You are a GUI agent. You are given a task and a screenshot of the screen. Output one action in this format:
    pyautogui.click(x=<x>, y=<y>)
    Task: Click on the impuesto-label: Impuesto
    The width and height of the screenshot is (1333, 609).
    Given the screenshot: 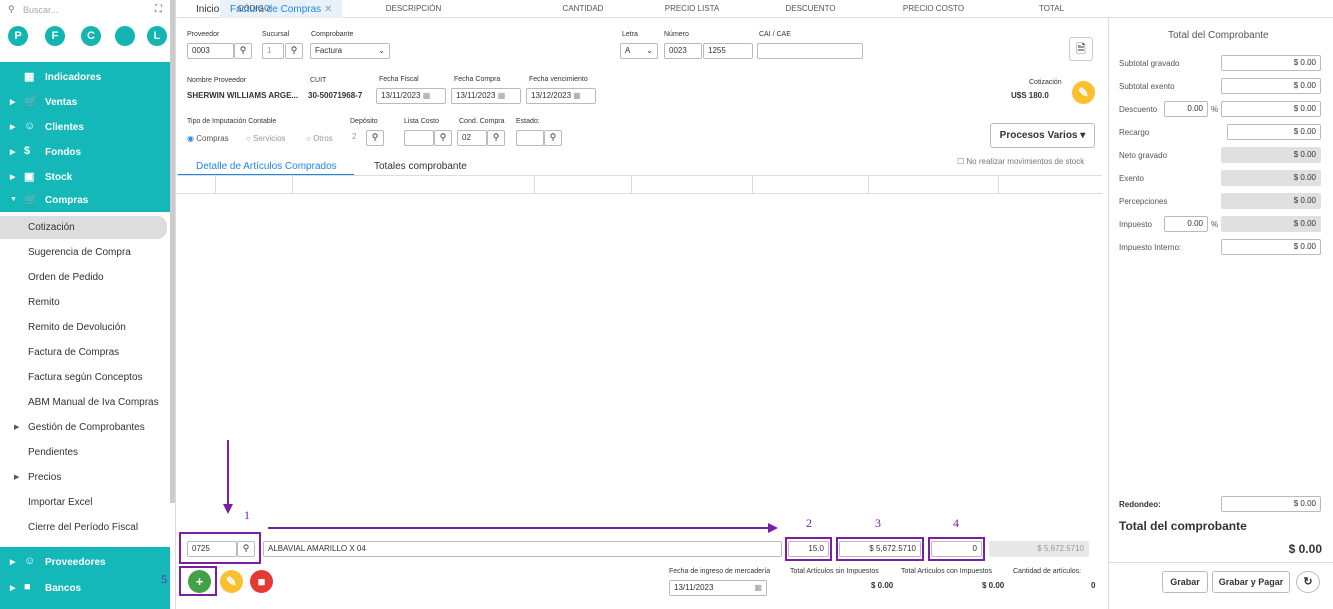 What is the action you would take?
    pyautogui.click(x=1135, y=224)
    